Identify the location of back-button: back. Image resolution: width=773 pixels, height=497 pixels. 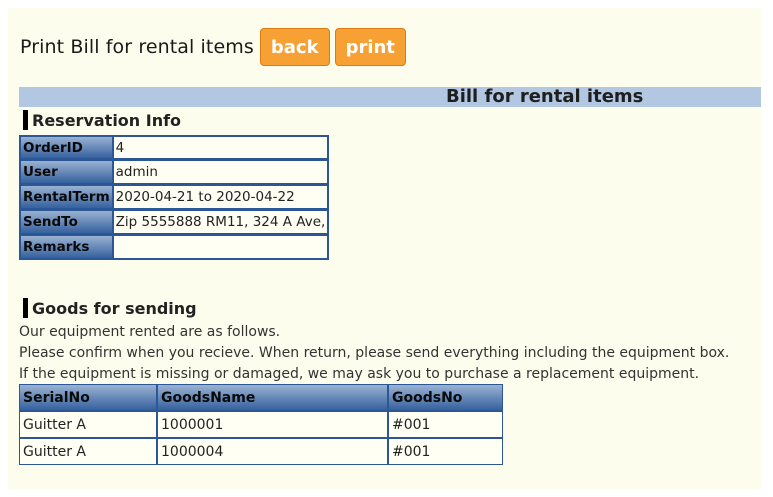
(294, 47).